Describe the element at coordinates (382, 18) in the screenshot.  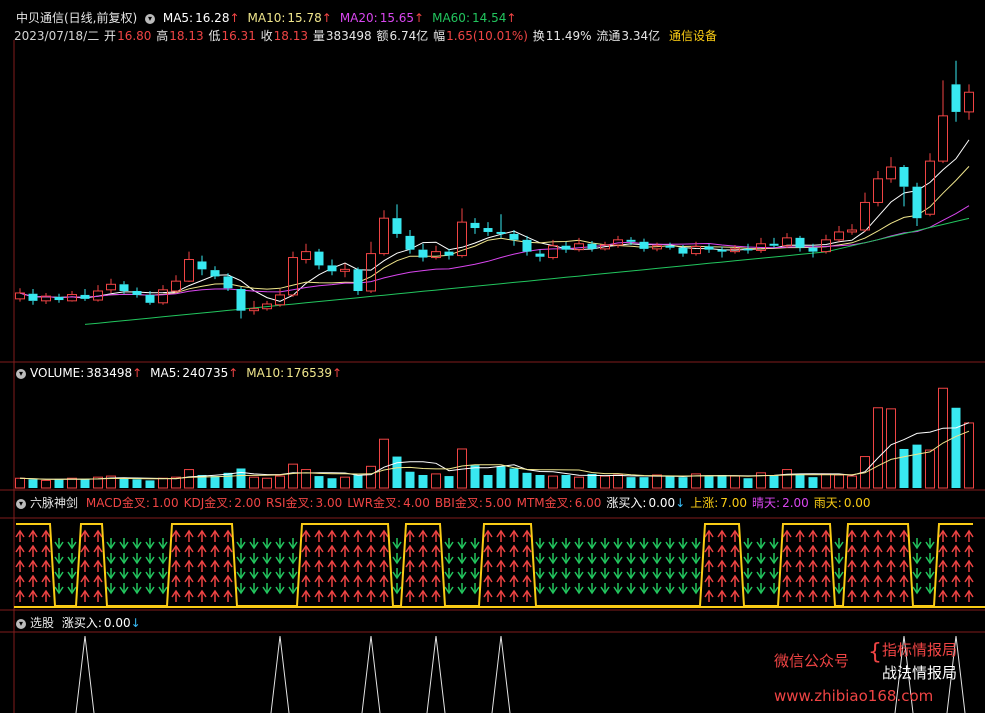
I see `ma-legend-item: MA20: 15.65↑` at that location.